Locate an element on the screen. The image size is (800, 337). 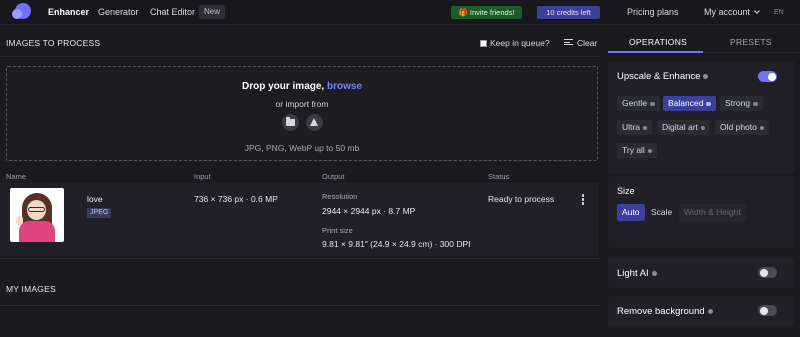
mode-old-photo: Old photo is located at coordinates (742, 127).